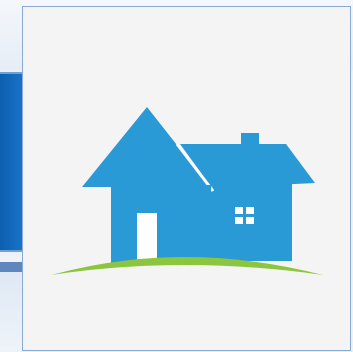 The height and width of the screenshot is (352, 353). Describe the element at coordinates (12, 311) in the screenshot. I see `background-page-body` at that location.